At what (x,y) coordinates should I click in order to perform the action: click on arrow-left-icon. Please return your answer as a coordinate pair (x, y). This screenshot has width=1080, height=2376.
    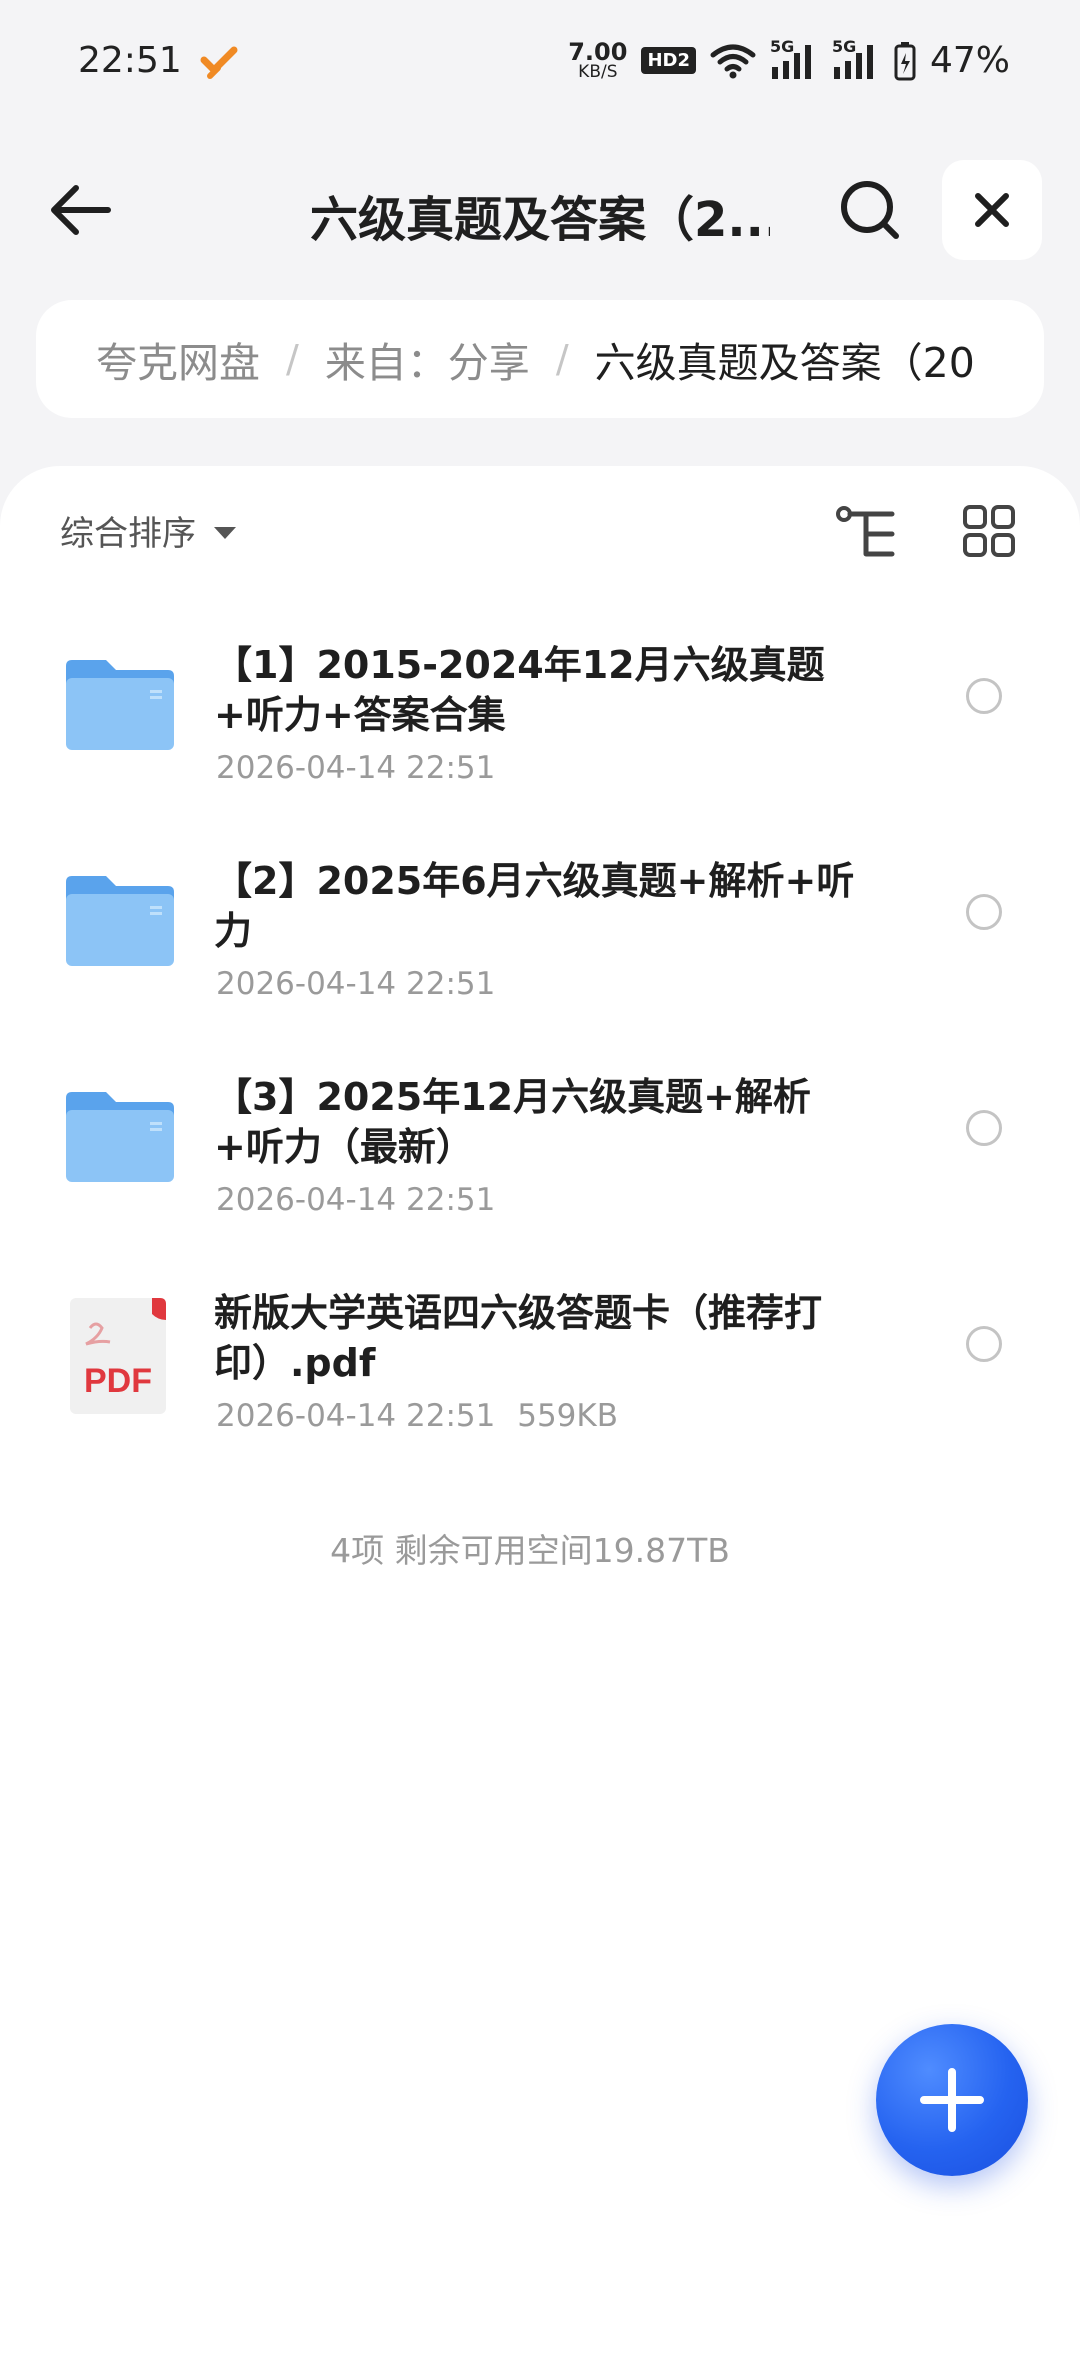
    Looking at the image, I should click on (81, 210).